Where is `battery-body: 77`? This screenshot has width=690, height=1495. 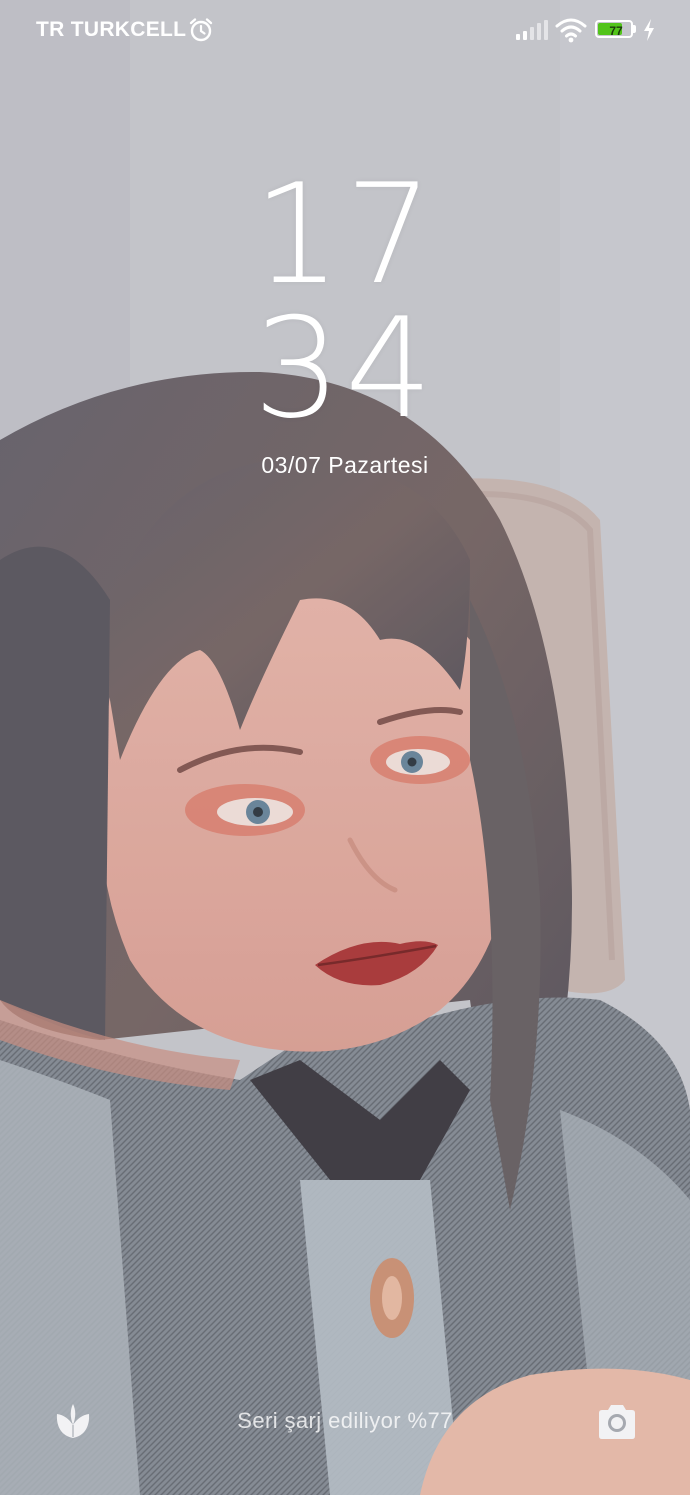
battery-body: 77 is located at coordinates (614, 29).